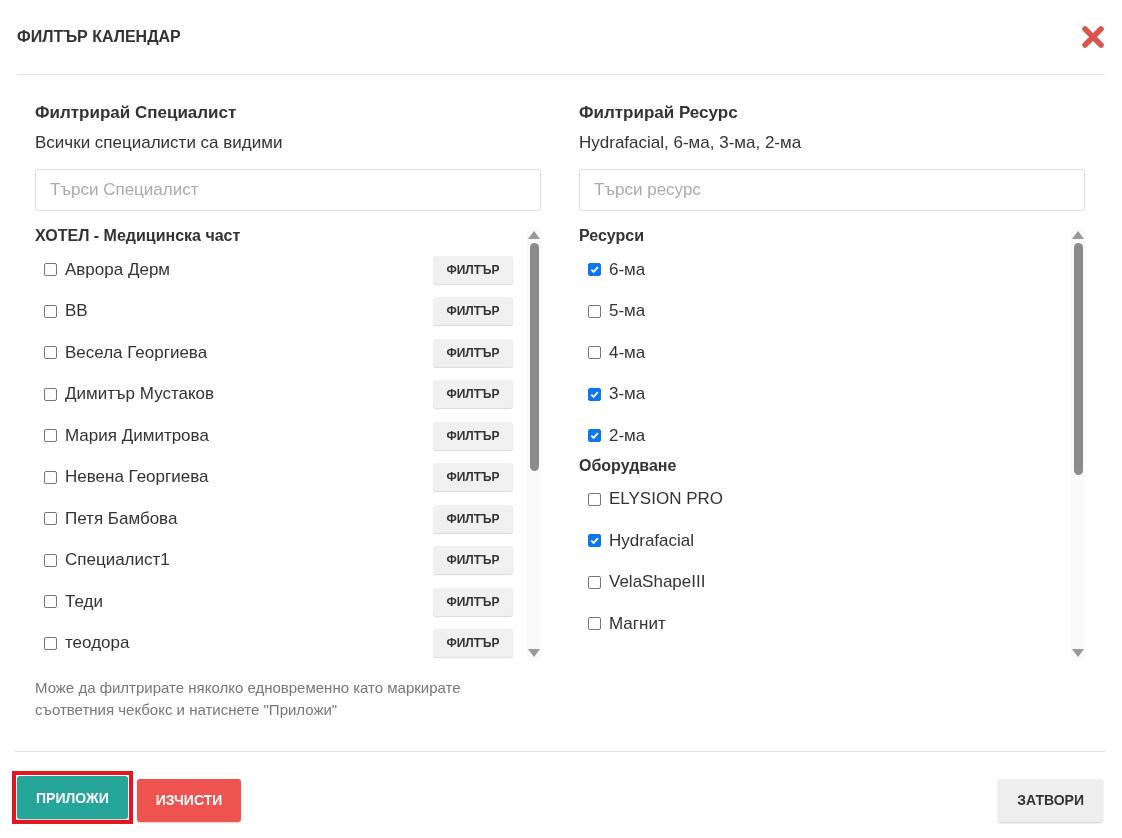  I want to click on item-label: Hydrafacial, so click(652, 540).